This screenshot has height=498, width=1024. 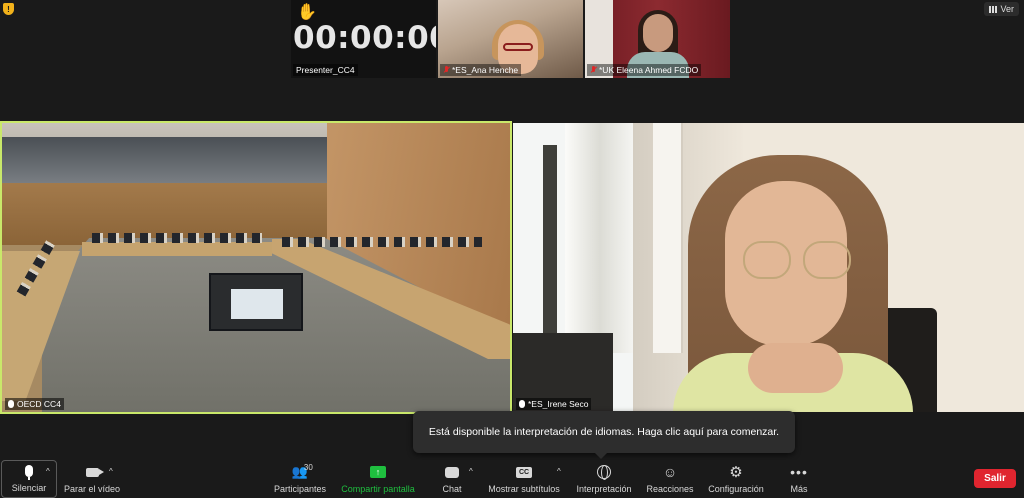 What do you see at coordinates (649, 70) in the screenshot?
I see `participant-name: *UK Eleena Ahmed FCDO` at bounding box center [649, 70].